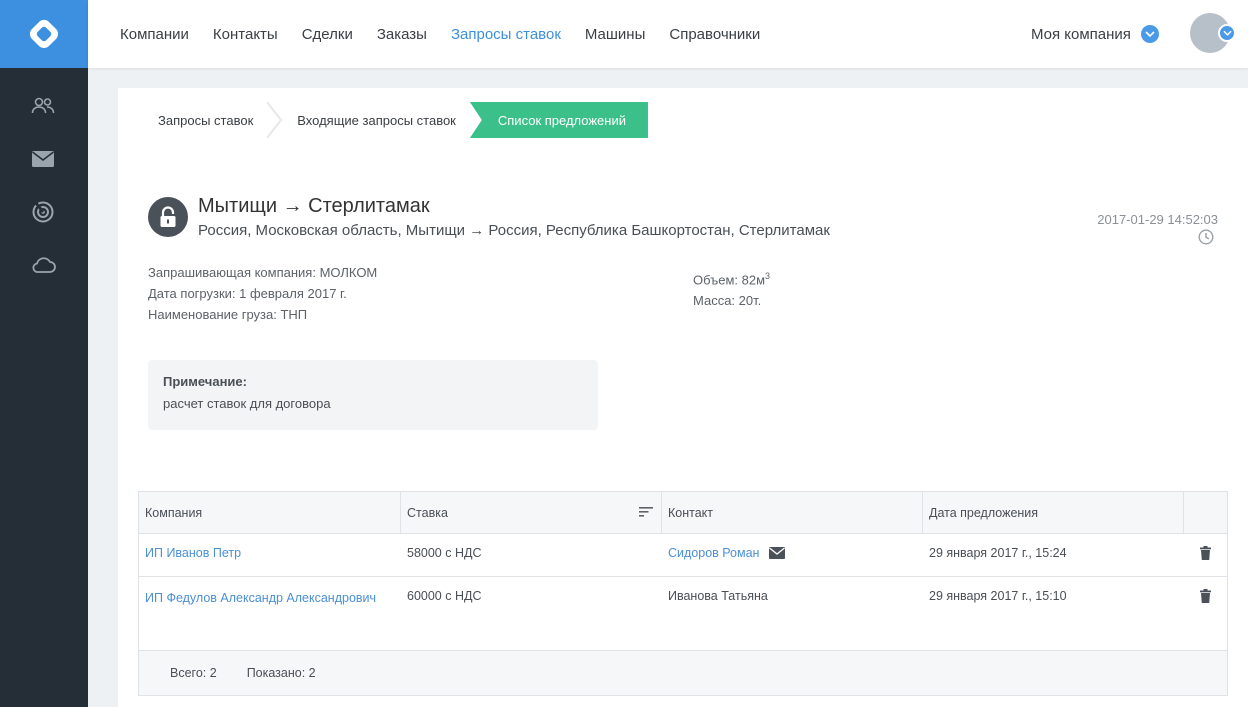 Image resolution: width=1248 pixels, height=707 pixels. What do you see at coordinates (373, 395) in the screenshot?
I see `note-box: Примечание: расчет ставок для договора` at bounding box center [373, 395].